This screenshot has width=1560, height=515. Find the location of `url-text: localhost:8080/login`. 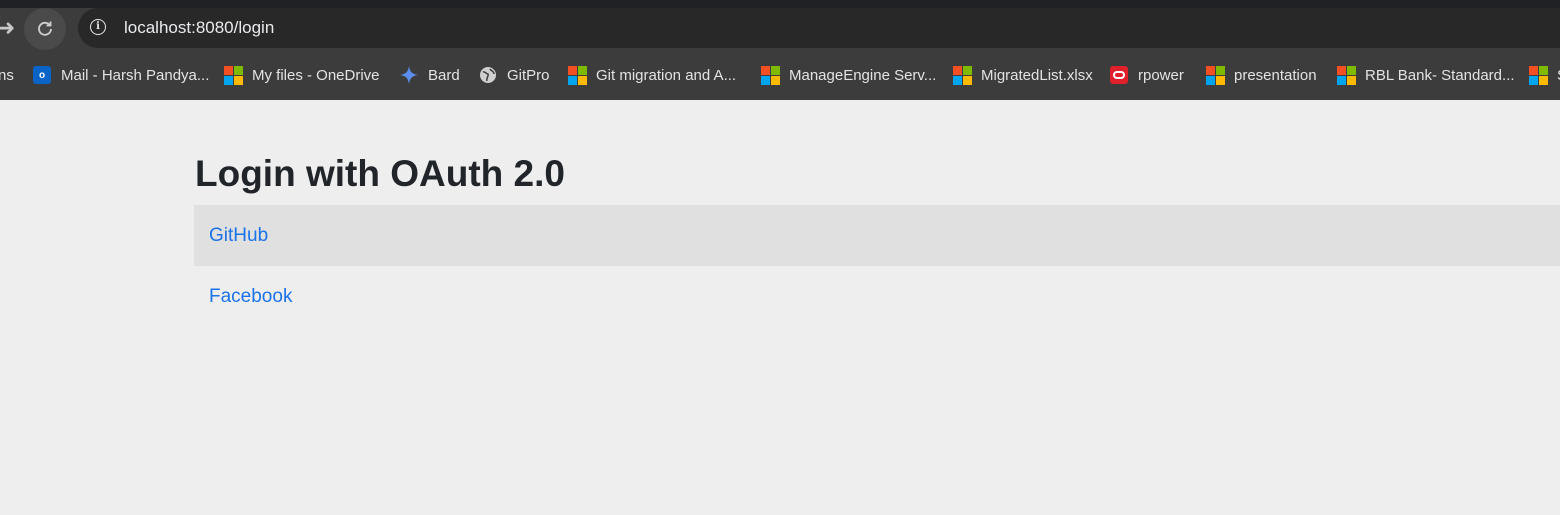

url-text: localhost:8080/login is located at coordinates (199, 28).